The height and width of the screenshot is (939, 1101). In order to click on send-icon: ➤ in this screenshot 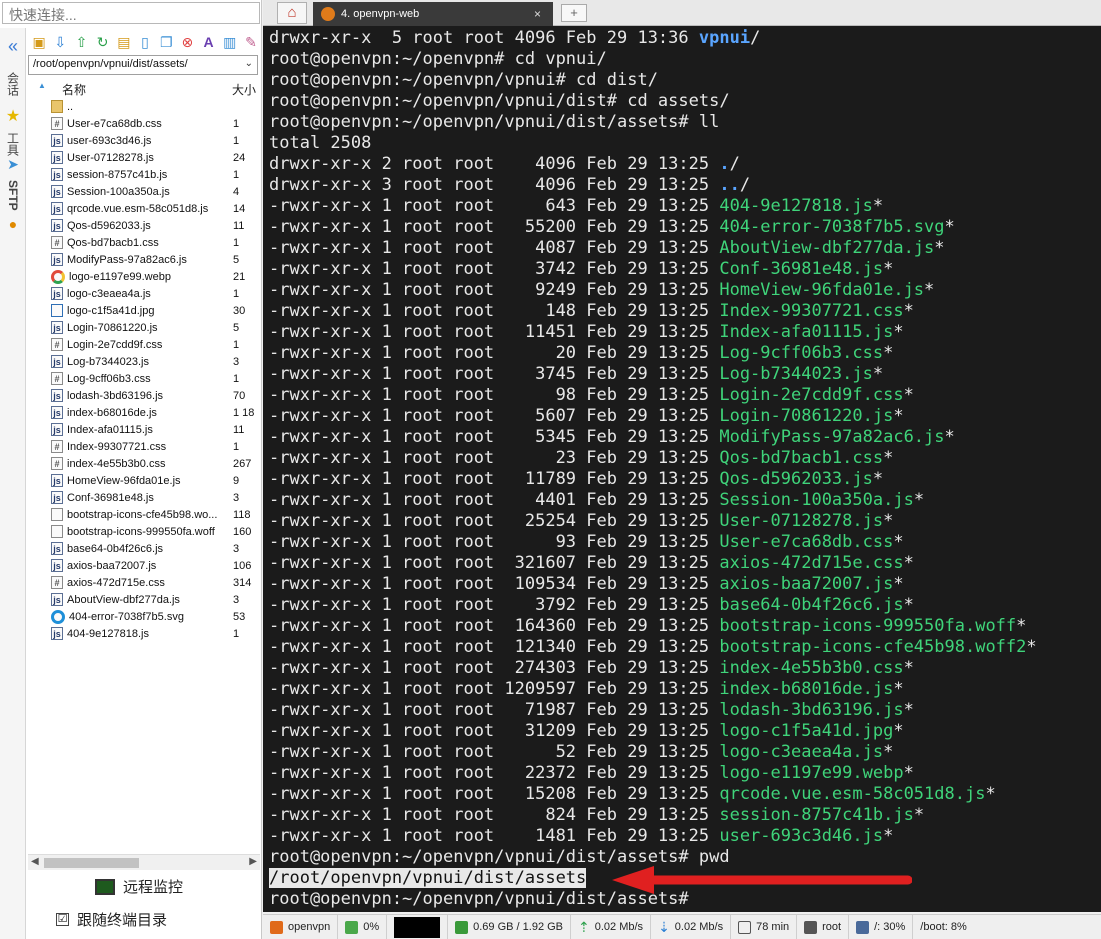, I will do `click(13, 164)`.